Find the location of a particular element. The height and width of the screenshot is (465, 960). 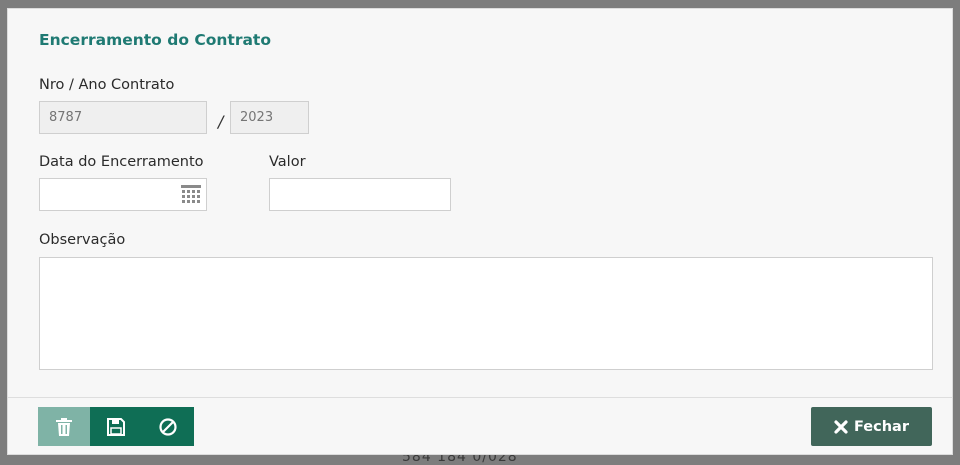

contract-year-input is located at coordinates (269, 117).